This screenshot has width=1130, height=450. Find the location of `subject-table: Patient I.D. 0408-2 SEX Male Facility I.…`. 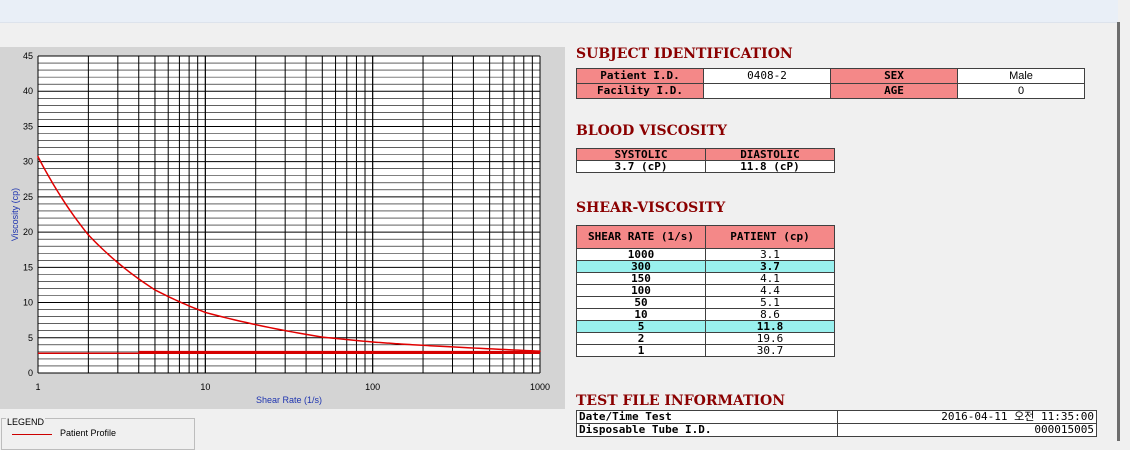

subject-table: Patient I.D. 0408-2 SEX Male Facility I.… is located at coordinates (830, 83).